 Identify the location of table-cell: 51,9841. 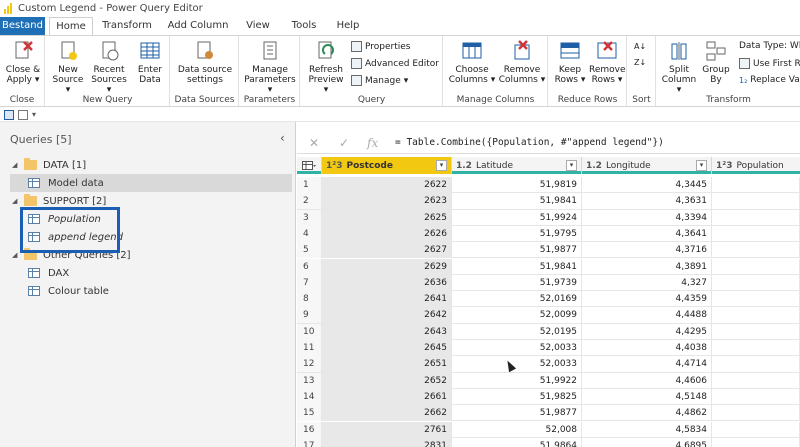
(517, 266).